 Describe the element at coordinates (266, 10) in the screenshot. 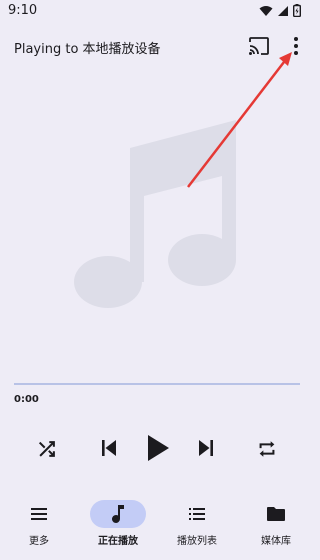

I see `wifi-icon` at that location.